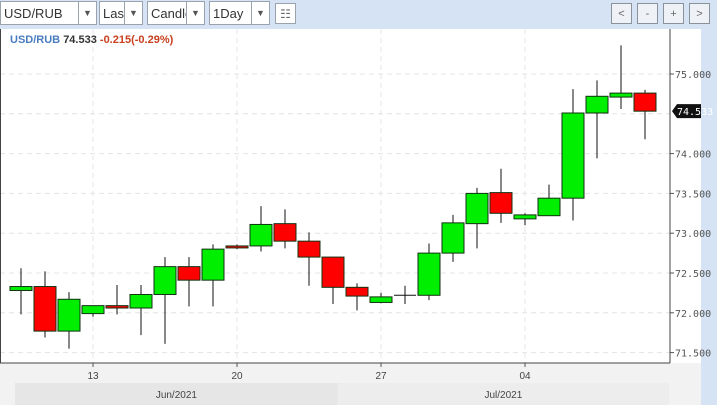  Describe the element at coordinates (237, 376) in the screenshot. I see `x-tick-label: 20` at that location.